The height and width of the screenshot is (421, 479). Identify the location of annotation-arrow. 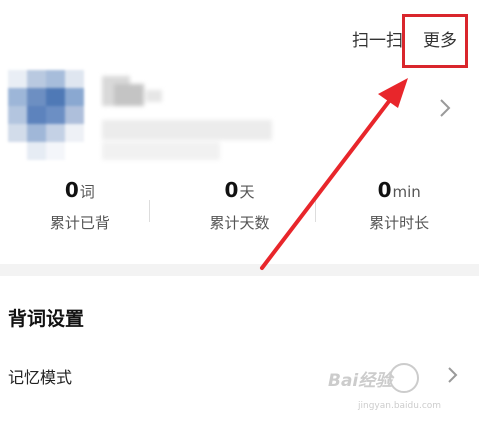
(334, 174).